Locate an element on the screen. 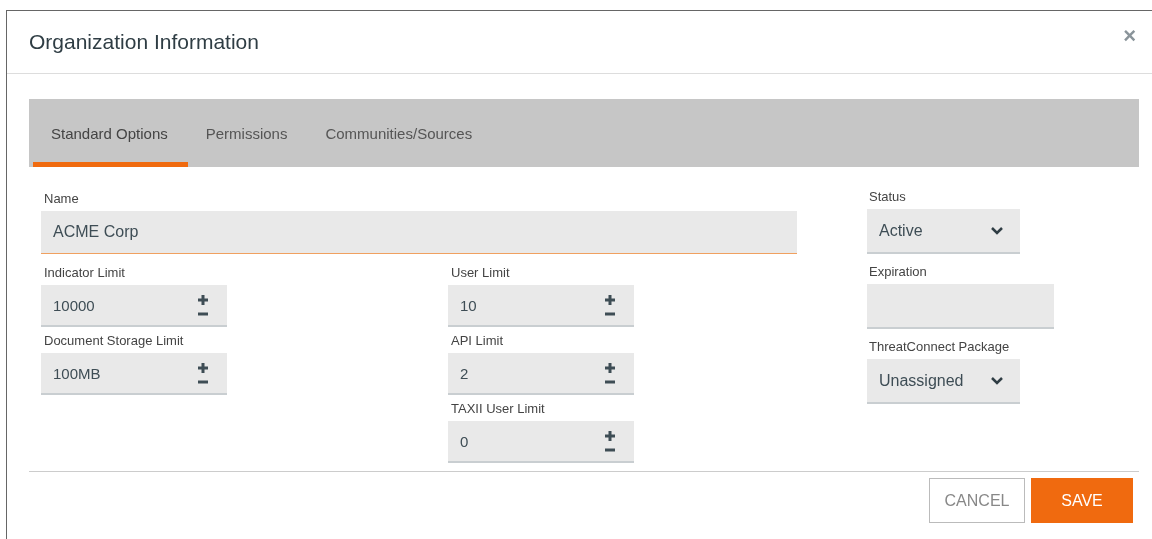  field-label: Document Storage Limit is located at coordinates (114, 340).